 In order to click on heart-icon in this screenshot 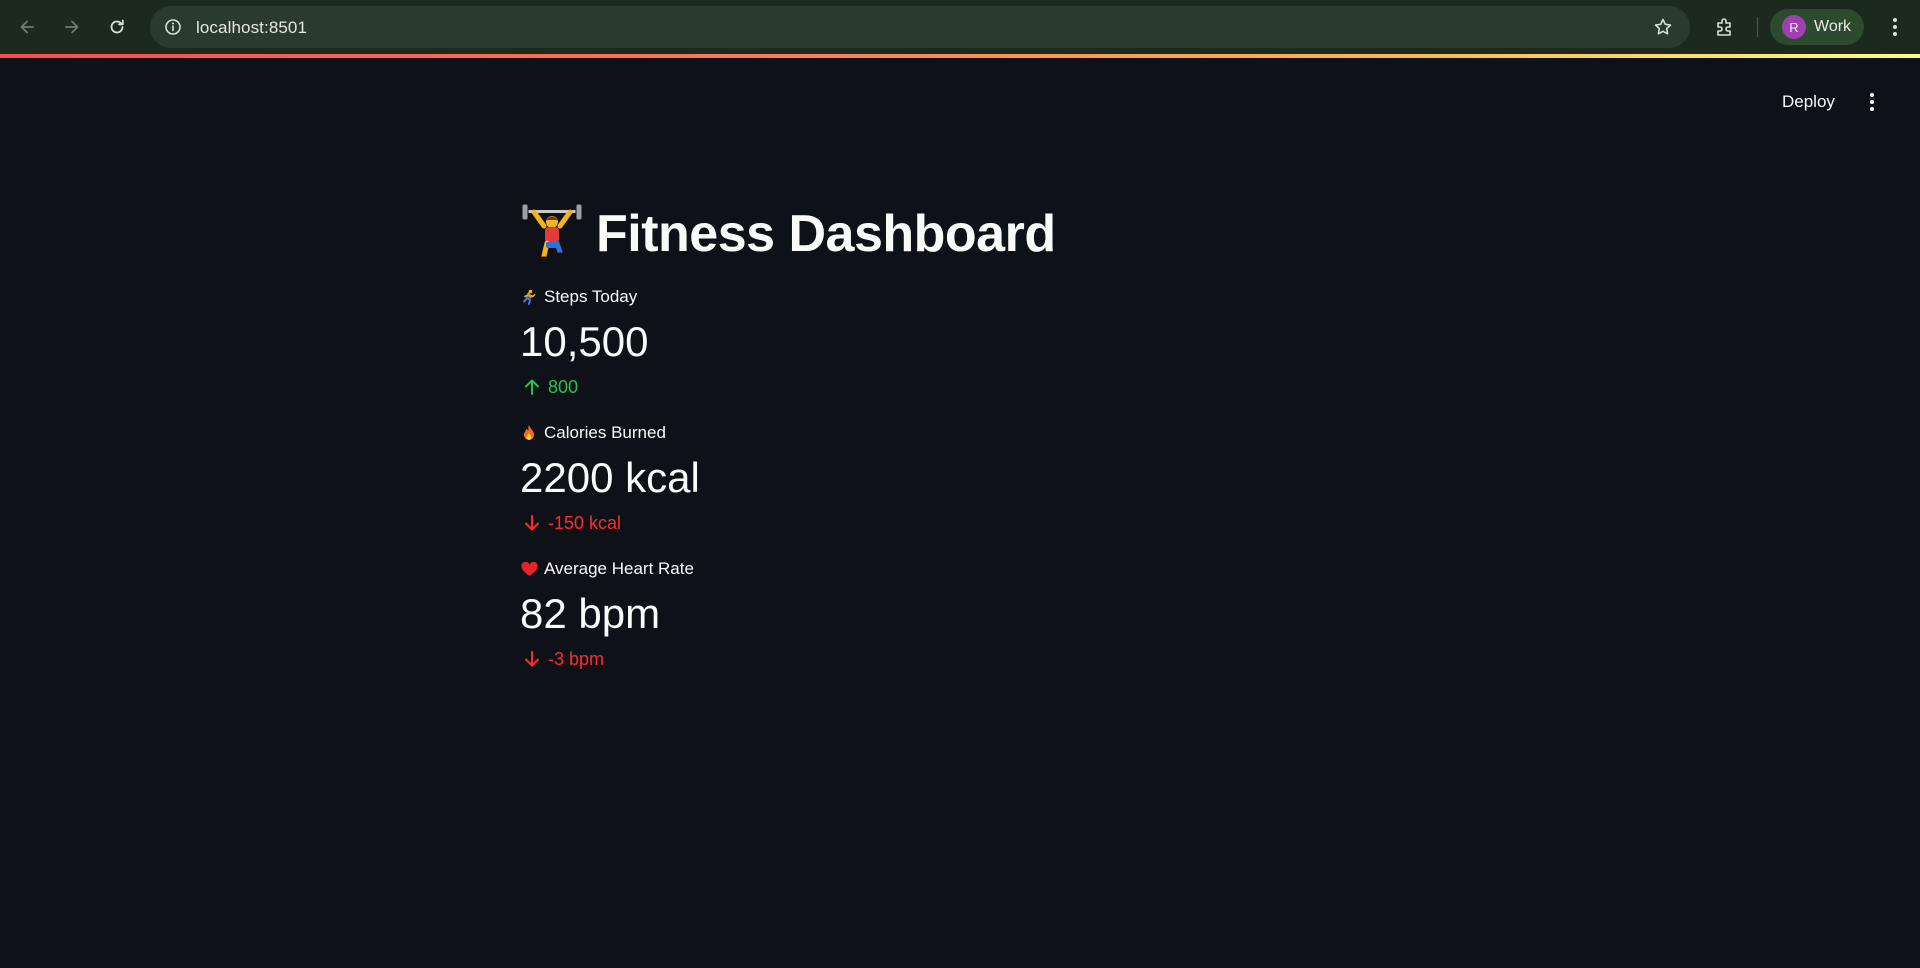, I will do `click(529, 569)`.